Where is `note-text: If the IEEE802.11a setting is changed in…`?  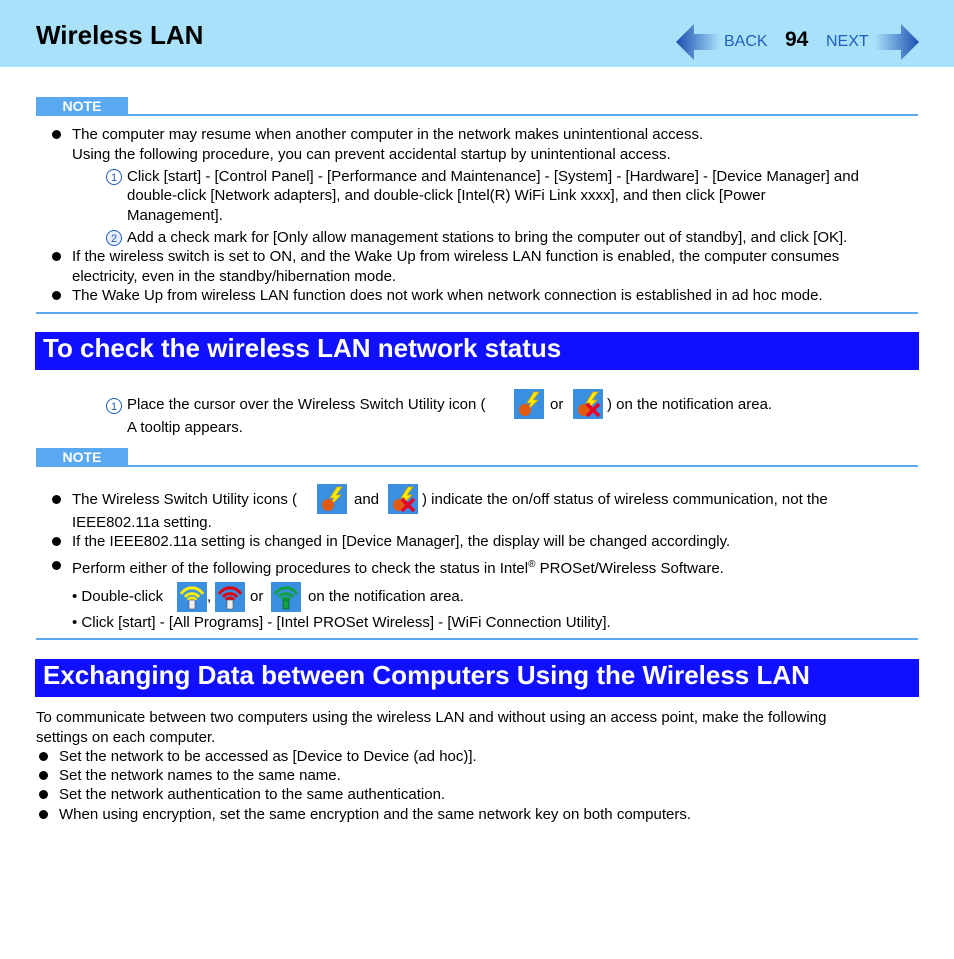
note-text: If the IEEE802.11a setting is changed in… is located at coordinates (401, 541).